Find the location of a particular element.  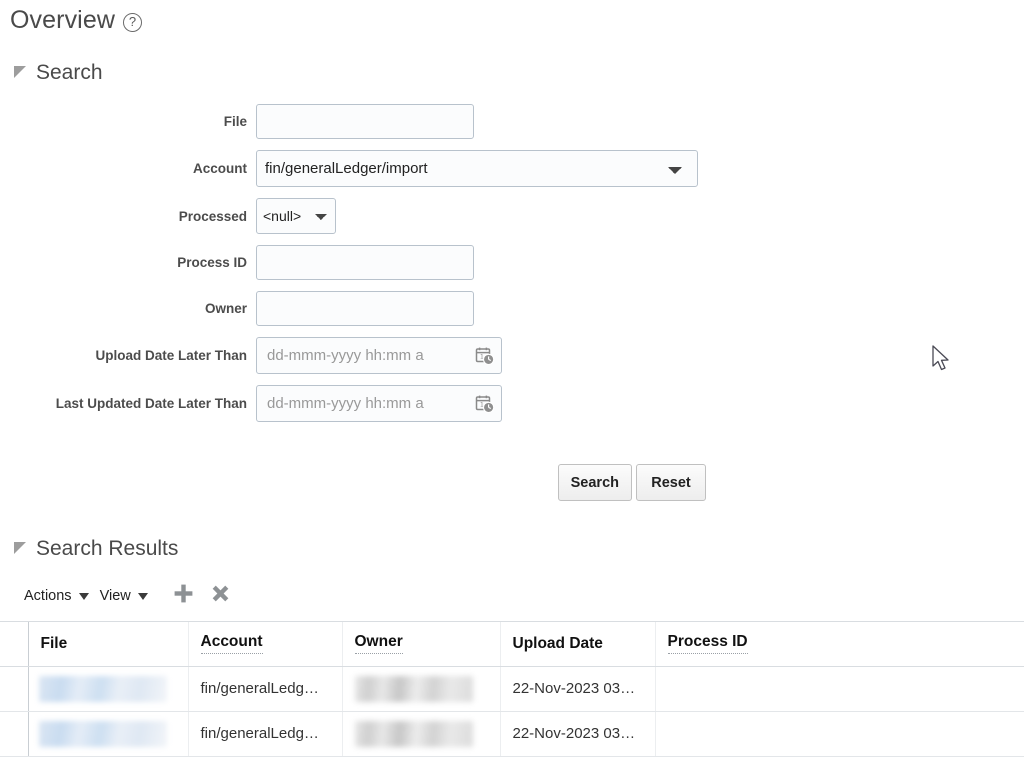

owner-input is located at coordinates (365, 308).